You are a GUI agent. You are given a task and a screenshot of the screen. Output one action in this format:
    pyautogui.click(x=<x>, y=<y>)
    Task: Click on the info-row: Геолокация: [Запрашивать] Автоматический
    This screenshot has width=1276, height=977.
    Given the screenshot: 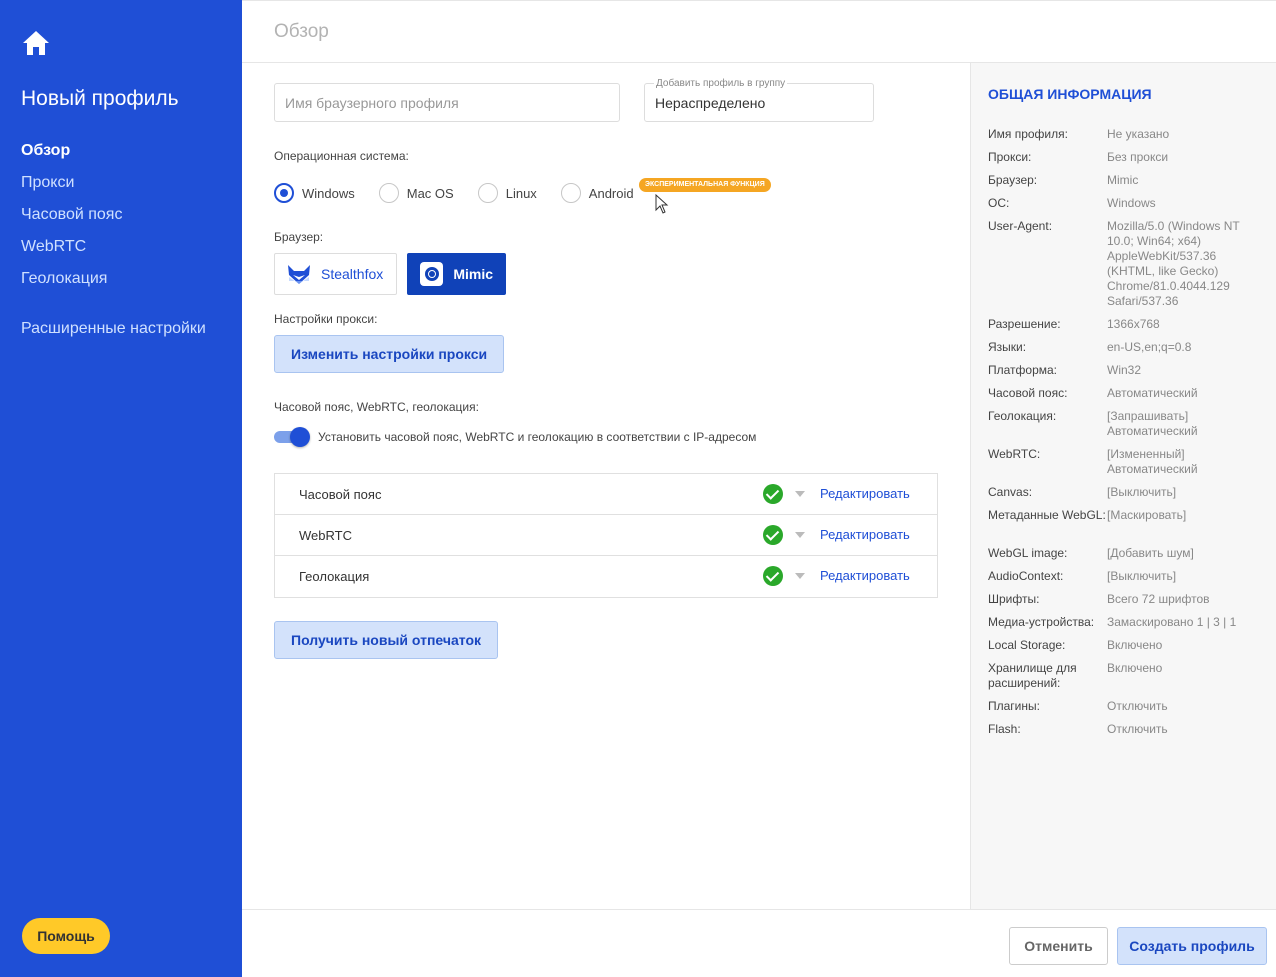 What is the action you would take?
    pyautogui.click(x=1128, y=424)
    